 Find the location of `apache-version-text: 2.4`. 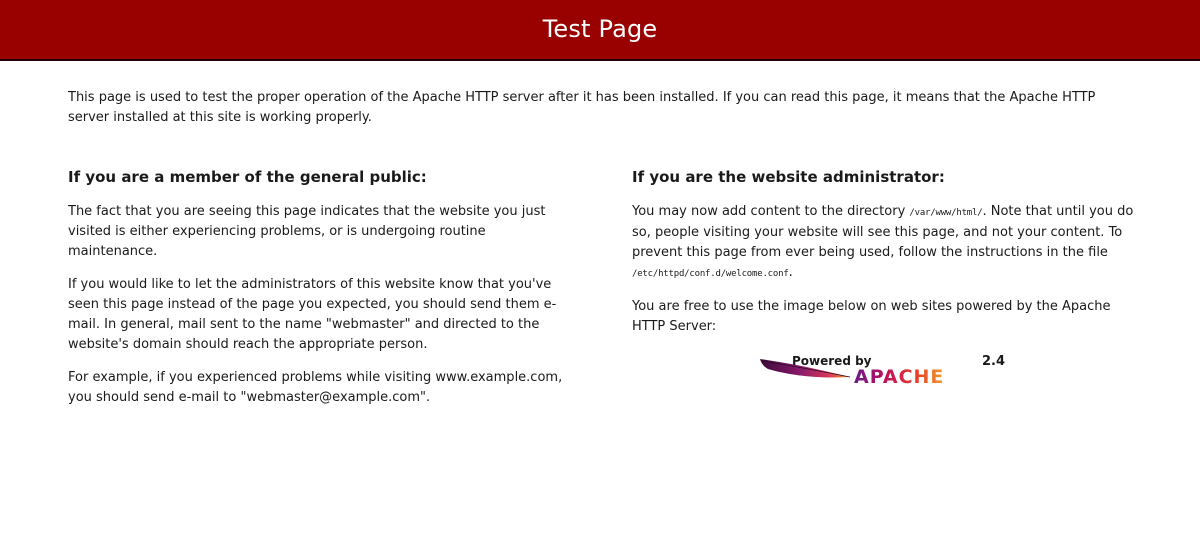

apache-version-text: 2.4 is located at coordinates (993, 361).